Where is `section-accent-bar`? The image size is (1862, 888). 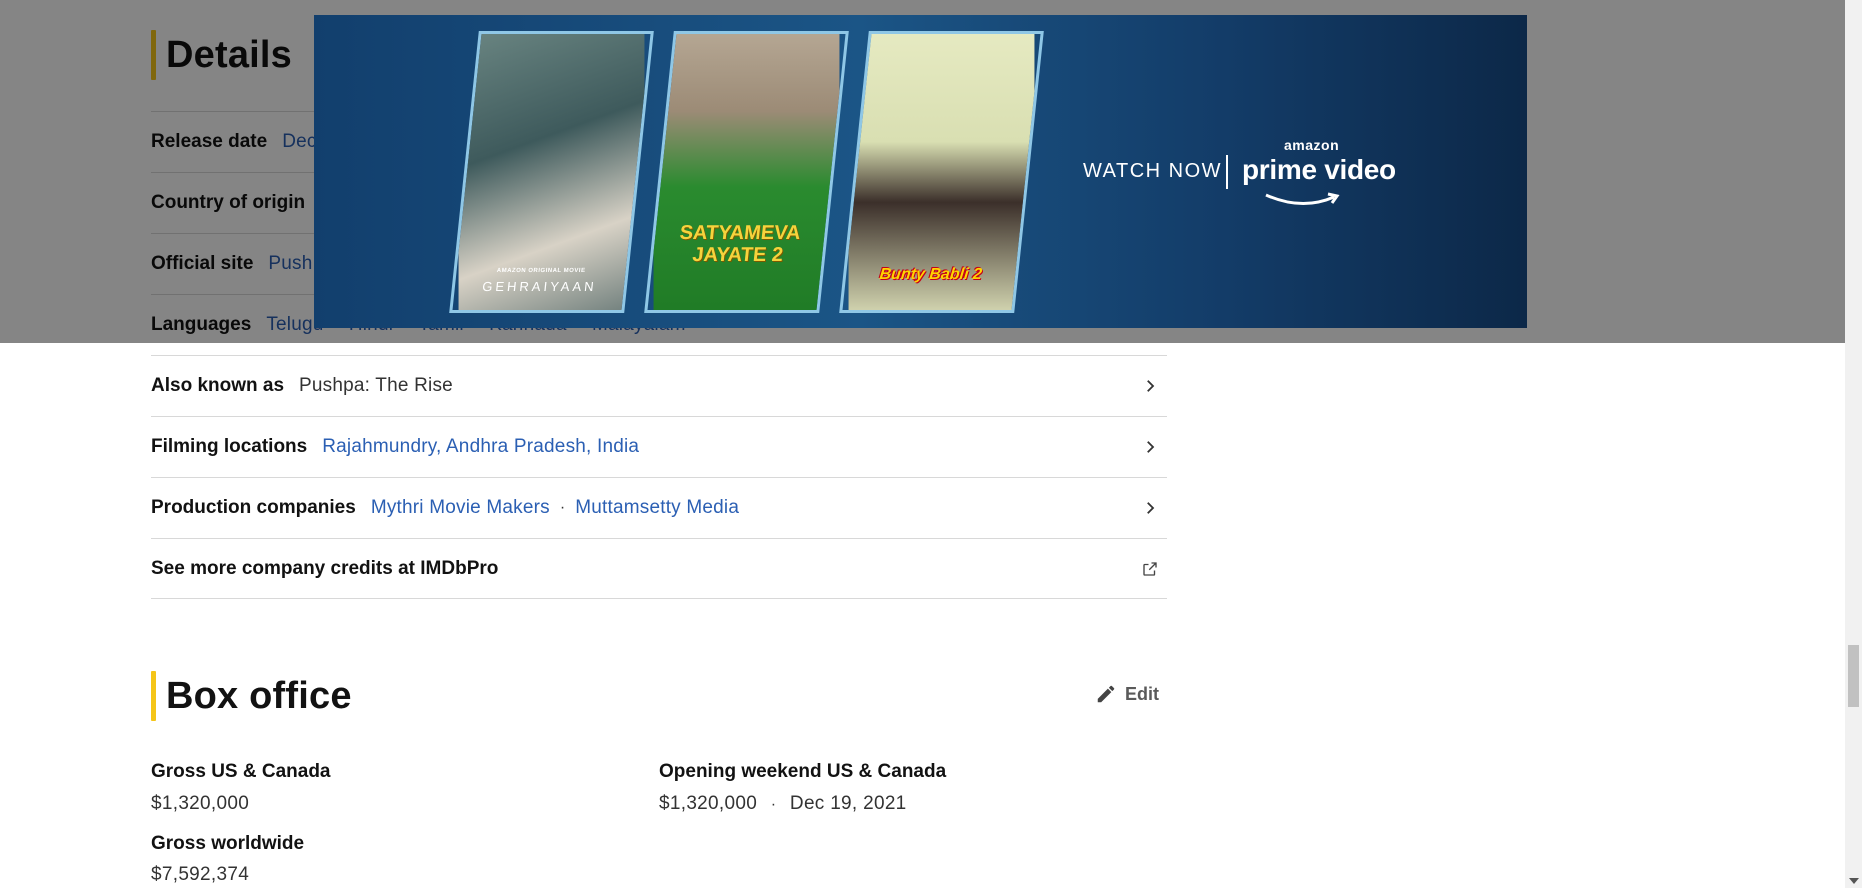
section-accent-bar is located at coordinates (153, 696).